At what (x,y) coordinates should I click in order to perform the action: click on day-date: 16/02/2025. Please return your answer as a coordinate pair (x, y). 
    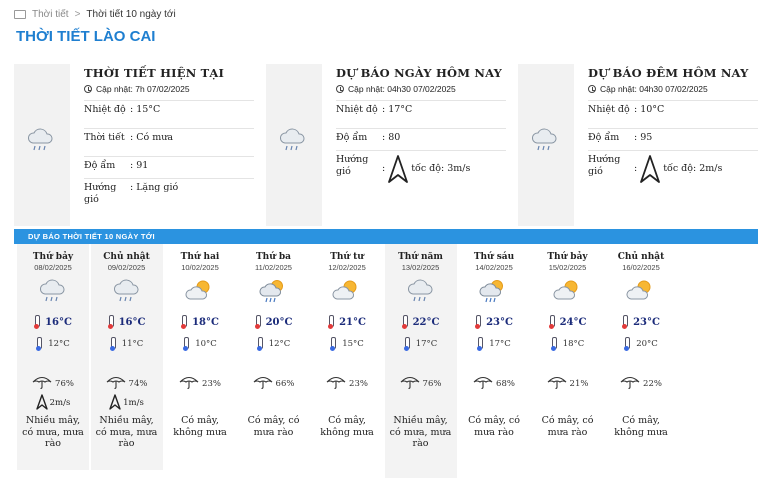
    Looking at the image, I should click on (641, 267).